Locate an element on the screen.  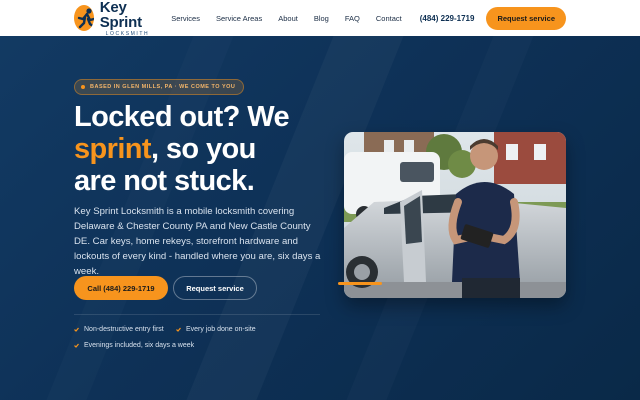
feature-item: Every job done on-site is located at coordinates (216, 329).